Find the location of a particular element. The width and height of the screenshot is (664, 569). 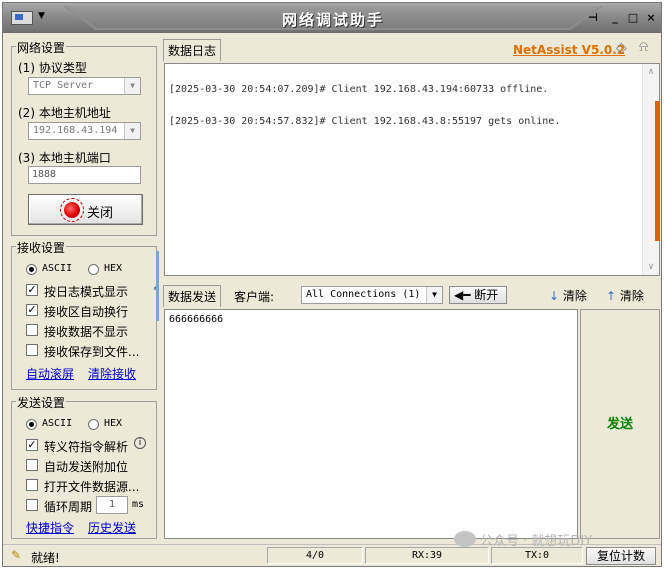

close-connection-label: 关闭 is located at coordinates (100, 213).